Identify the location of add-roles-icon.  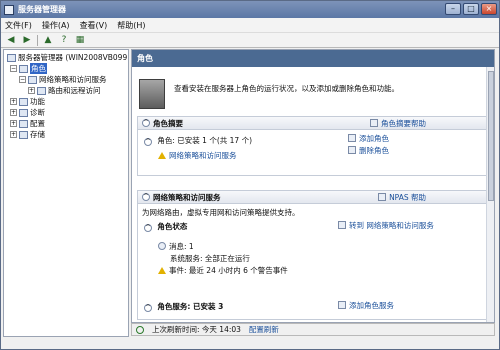
(352, 138).